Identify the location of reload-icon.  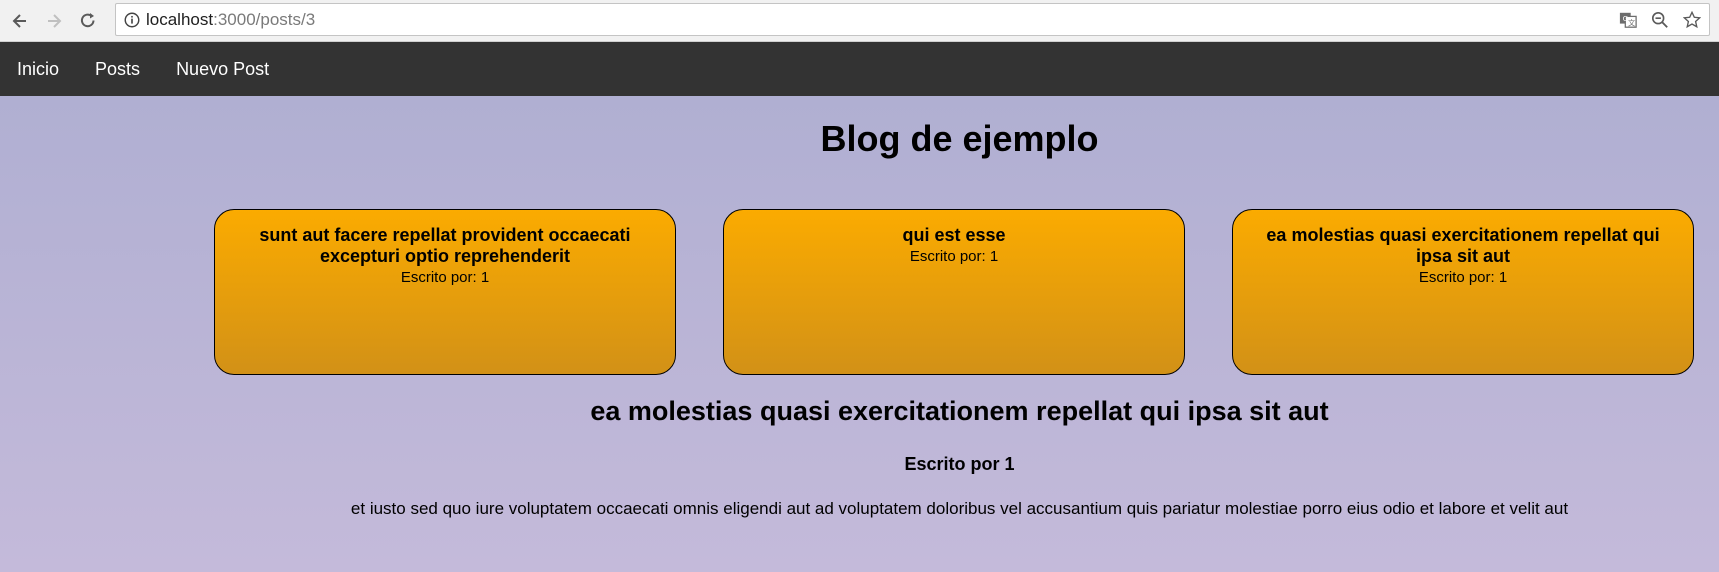
(88, 21).